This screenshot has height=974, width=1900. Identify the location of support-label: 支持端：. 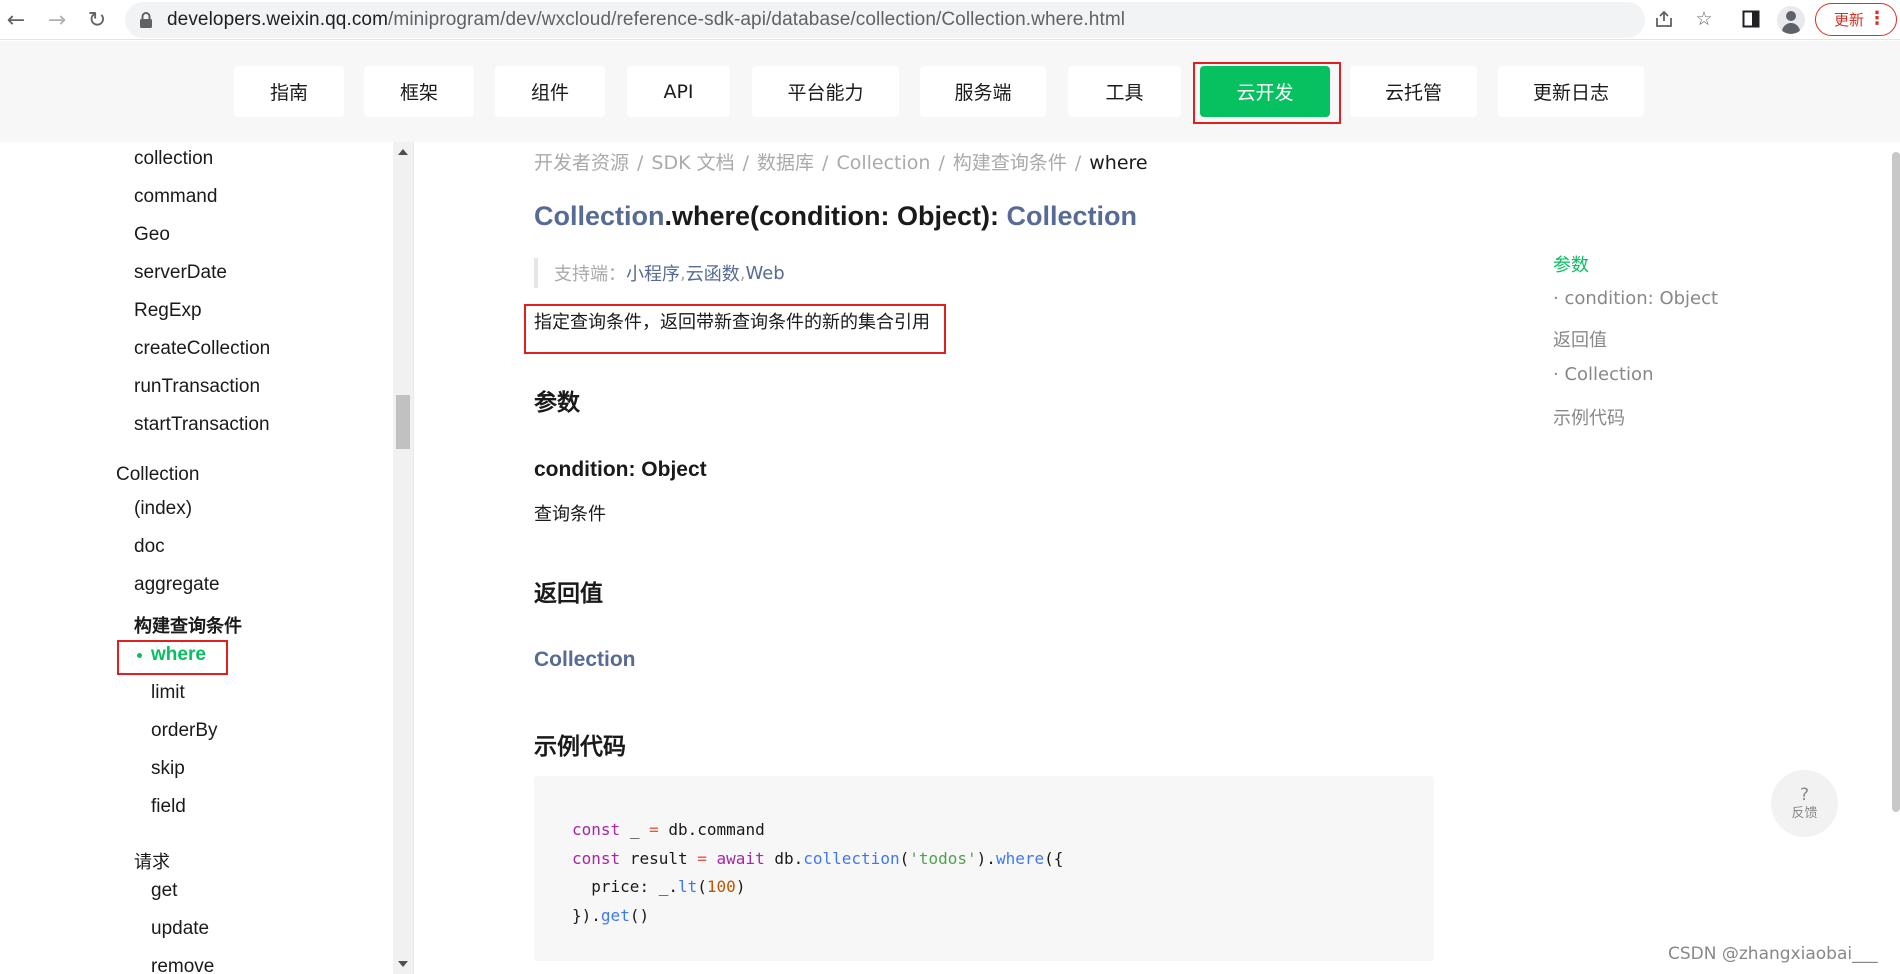
(590, 274).